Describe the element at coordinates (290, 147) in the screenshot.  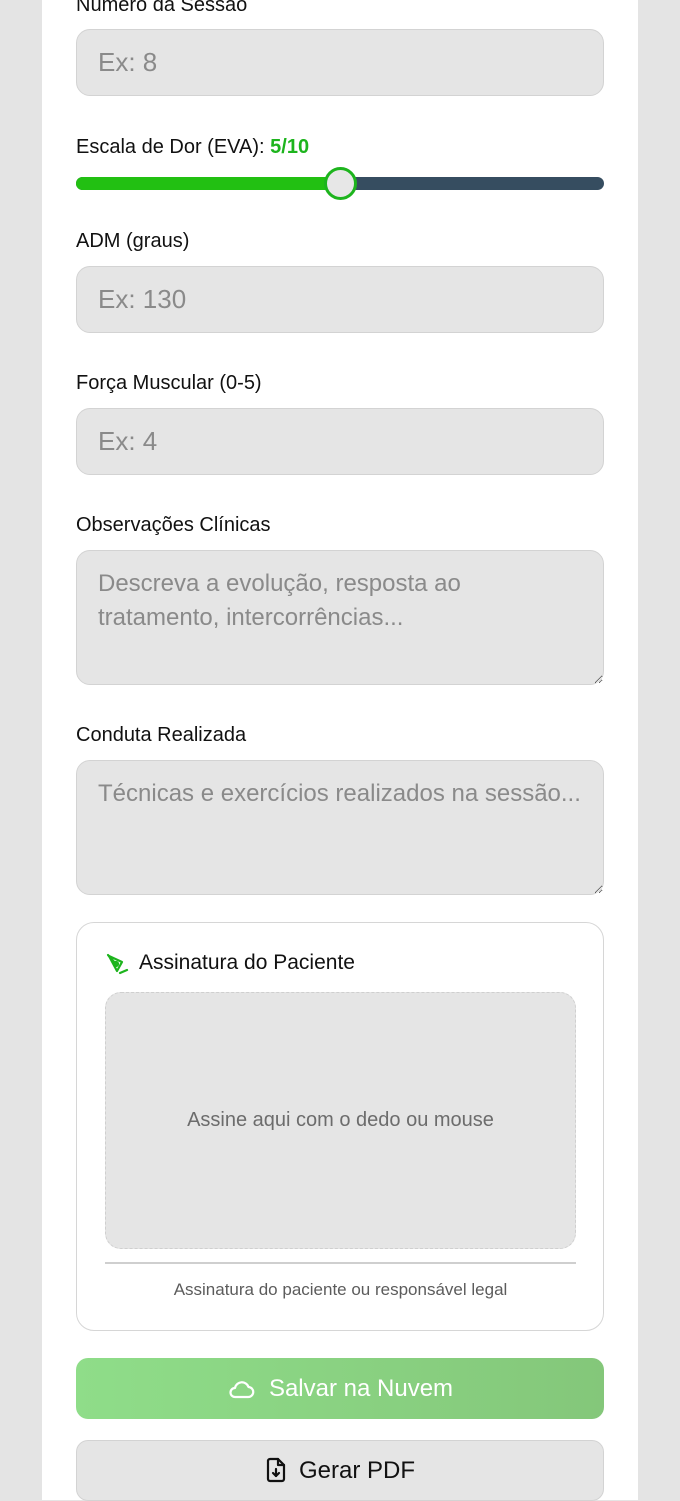
I see `pain-scale-value: 5/10` at that location.